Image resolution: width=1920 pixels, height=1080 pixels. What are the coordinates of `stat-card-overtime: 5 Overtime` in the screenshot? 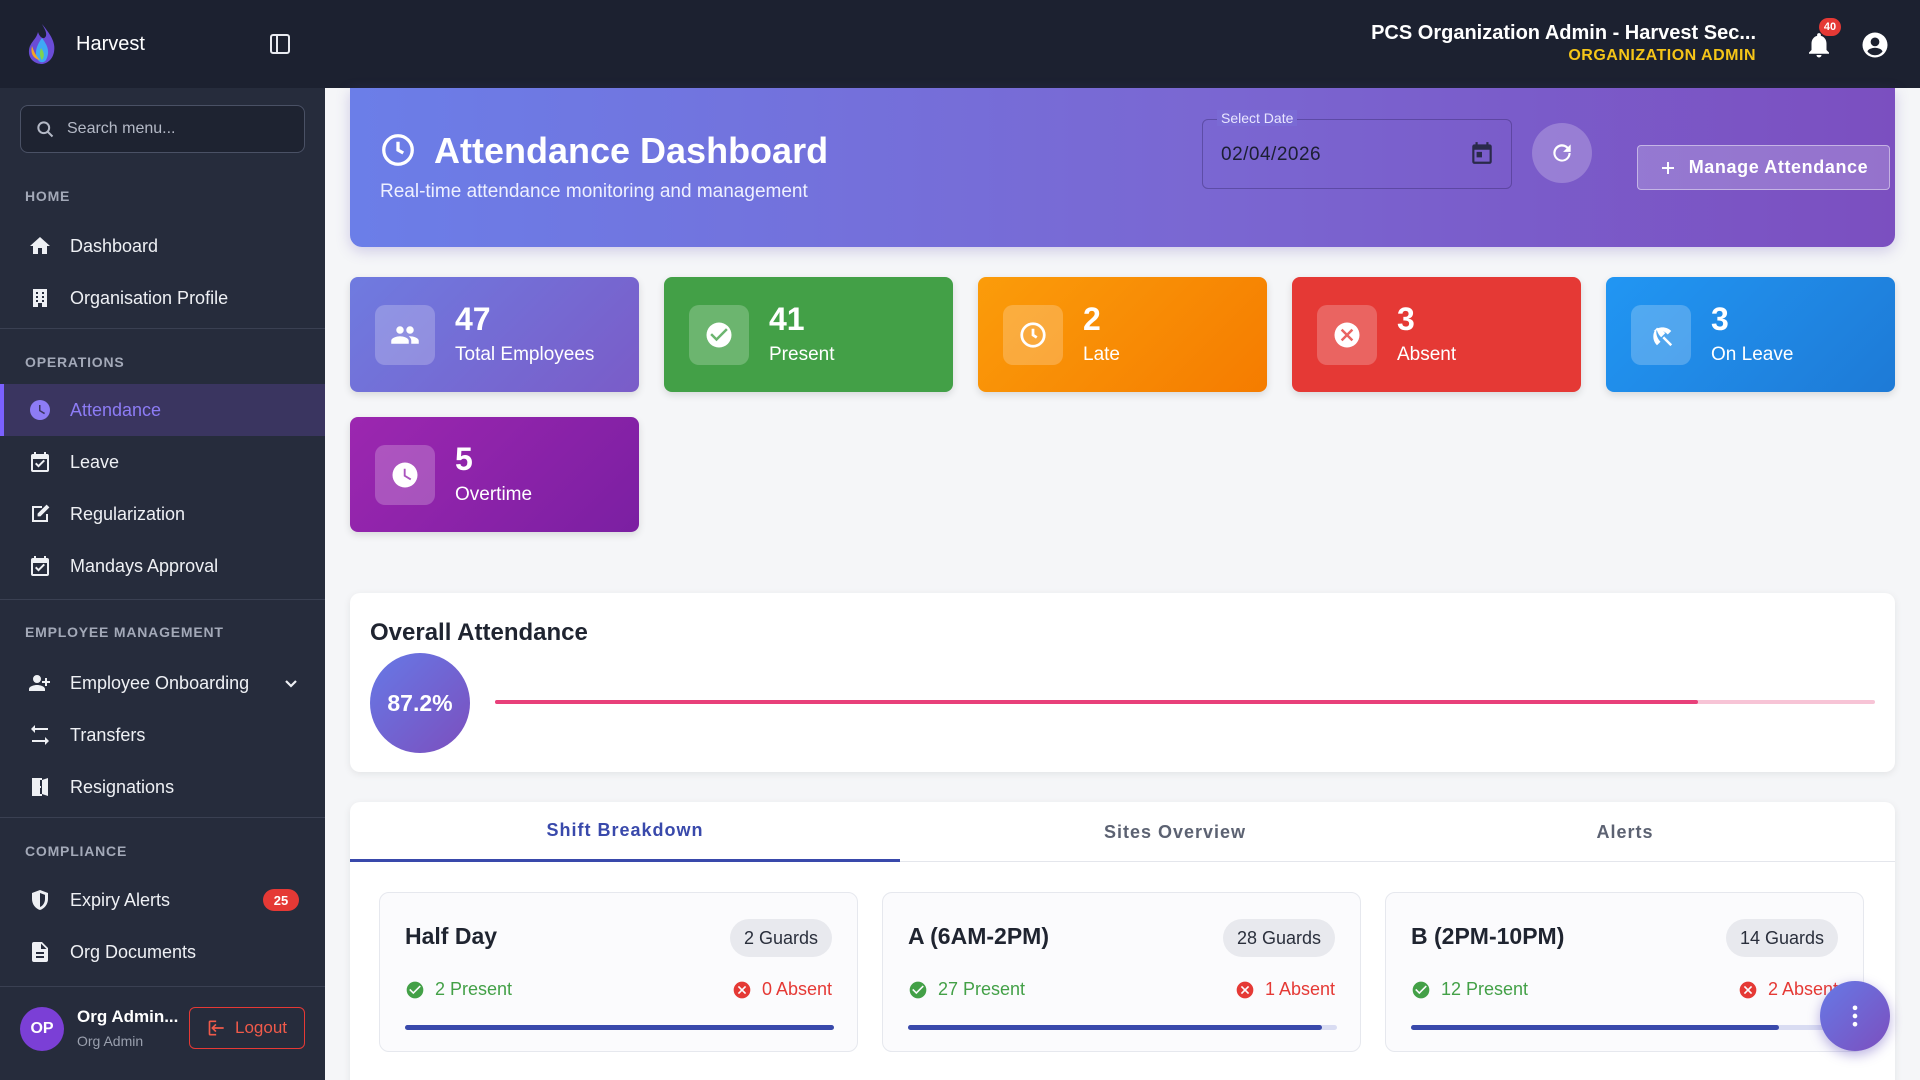 It's located at (494, 474).